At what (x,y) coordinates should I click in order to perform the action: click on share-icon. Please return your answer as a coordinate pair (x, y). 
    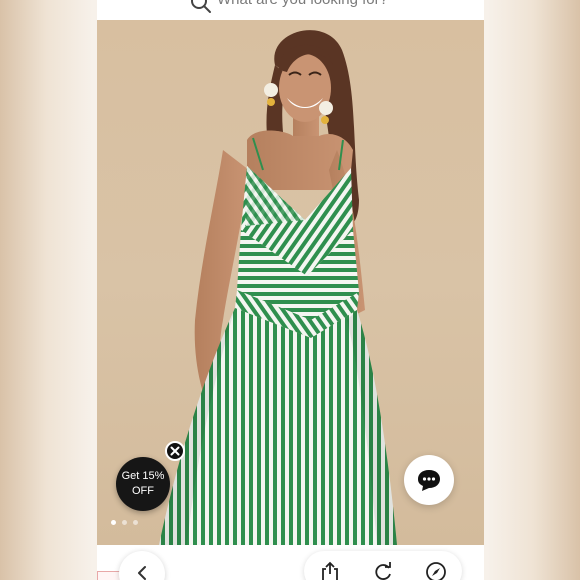
    Looking at the image, I should click on (330, 570).